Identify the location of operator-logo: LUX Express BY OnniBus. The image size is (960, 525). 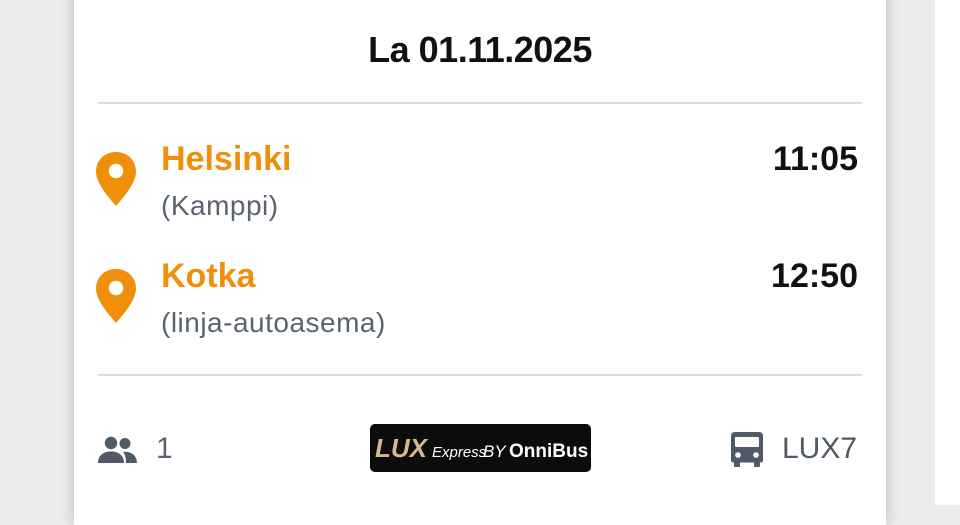
(480, 448).